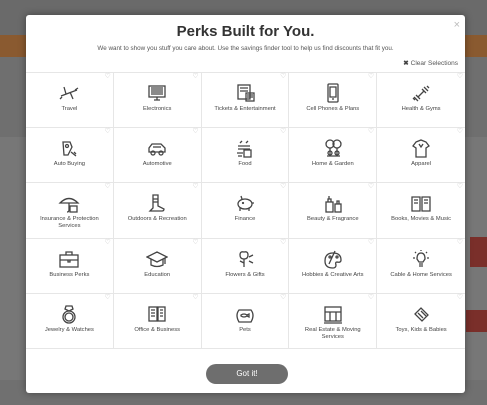 The image size is (487, 405). I want to click on category-tile: ♡ Pets, so click(245, 321).